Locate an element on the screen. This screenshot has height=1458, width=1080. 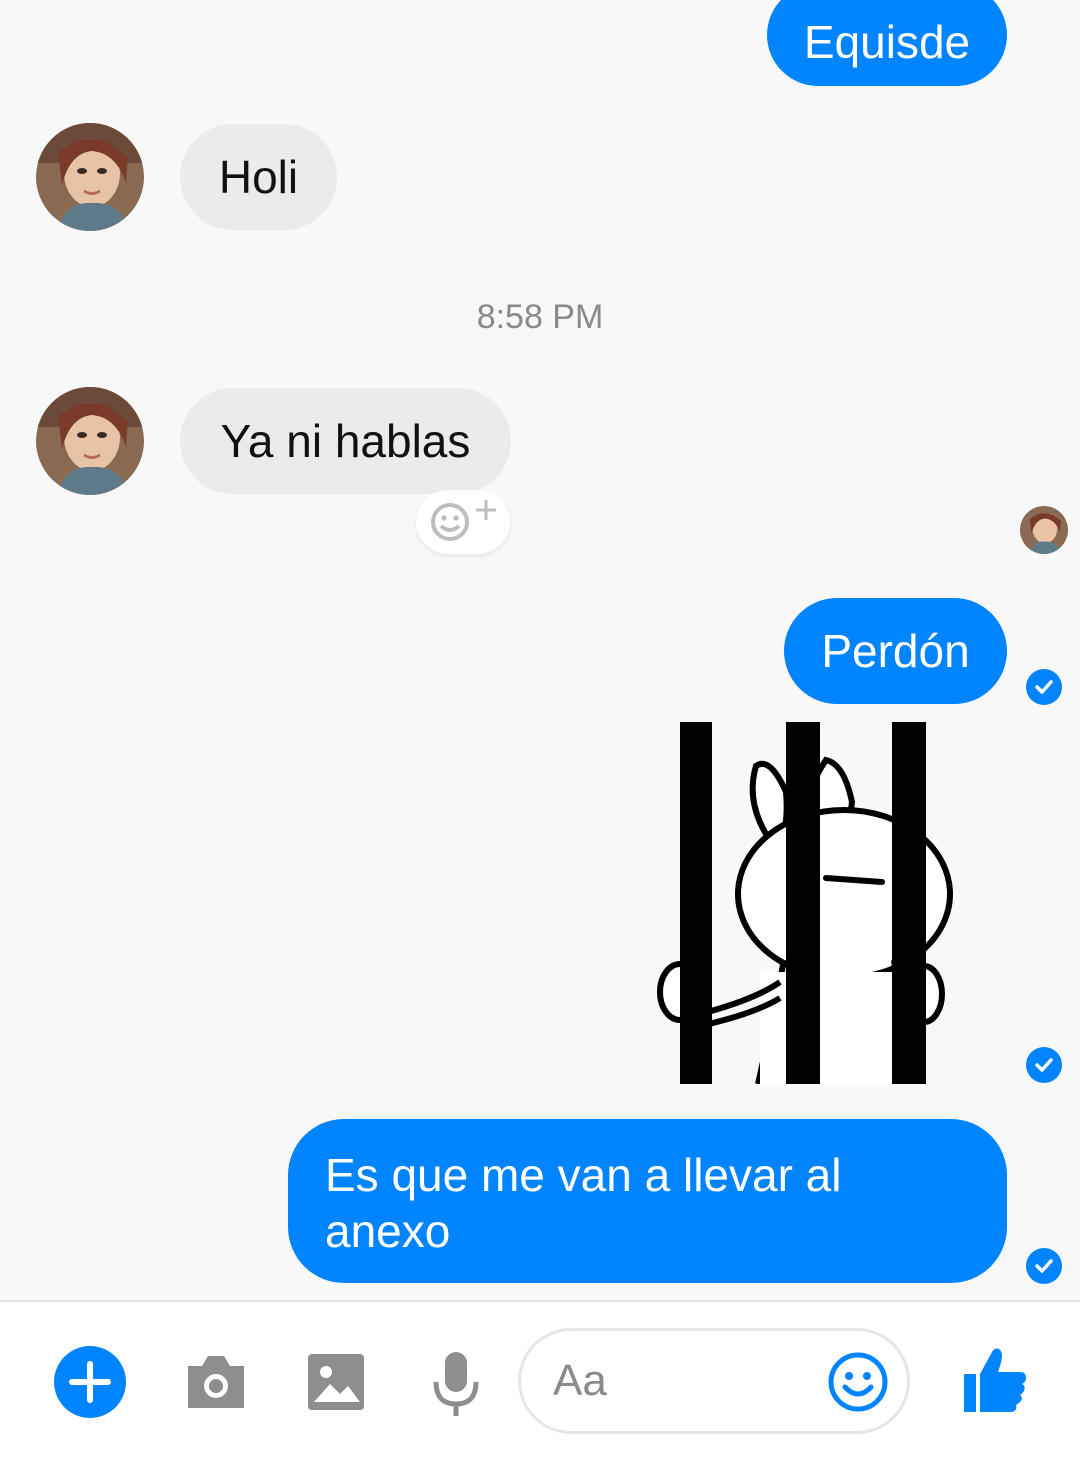
message-text: Equisde is located at coordinates (887, 42).